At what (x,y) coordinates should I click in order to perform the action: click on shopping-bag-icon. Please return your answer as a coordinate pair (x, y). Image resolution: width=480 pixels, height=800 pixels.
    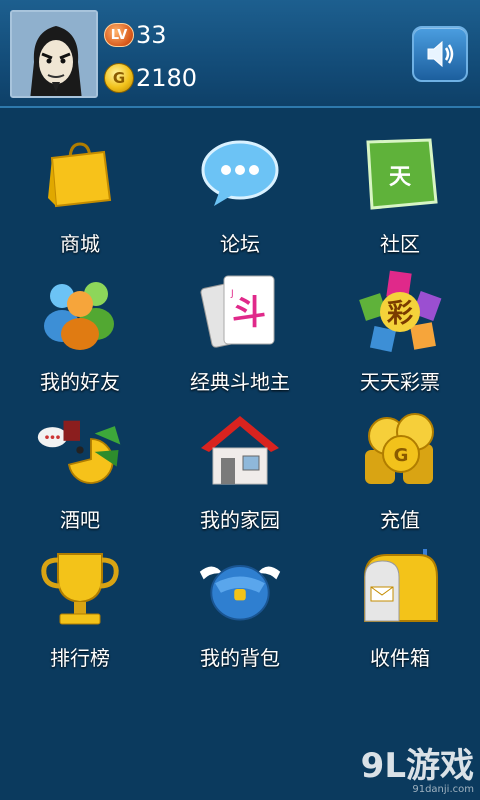
    Looking at the image, I should click on (80, 174).